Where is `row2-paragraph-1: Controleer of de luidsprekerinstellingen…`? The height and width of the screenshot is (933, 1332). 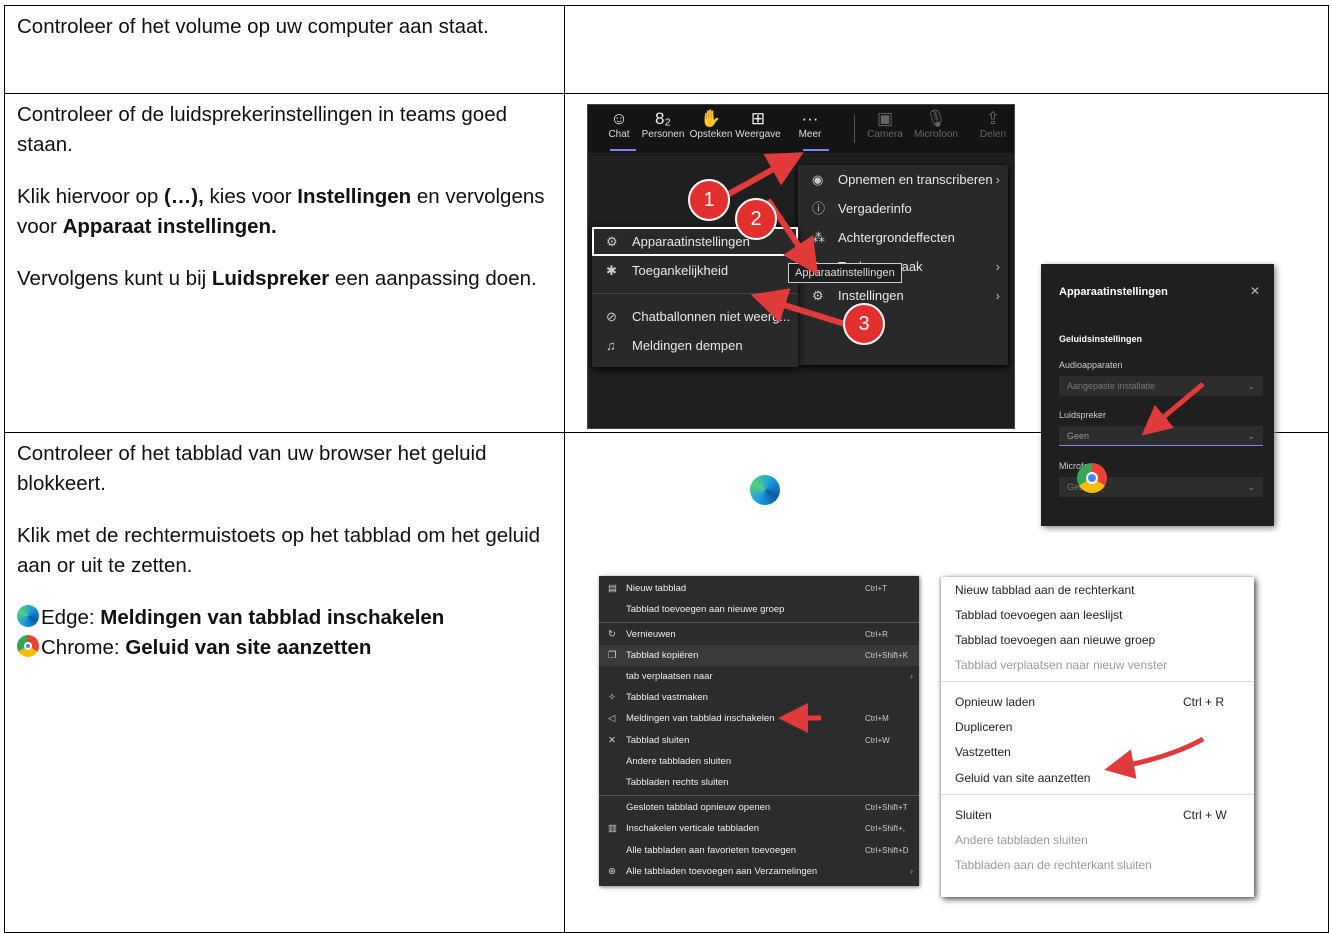 row2-paragraph-1: Controleer of de luidsprekerinstellingen… is located at coordinates (262, 129).